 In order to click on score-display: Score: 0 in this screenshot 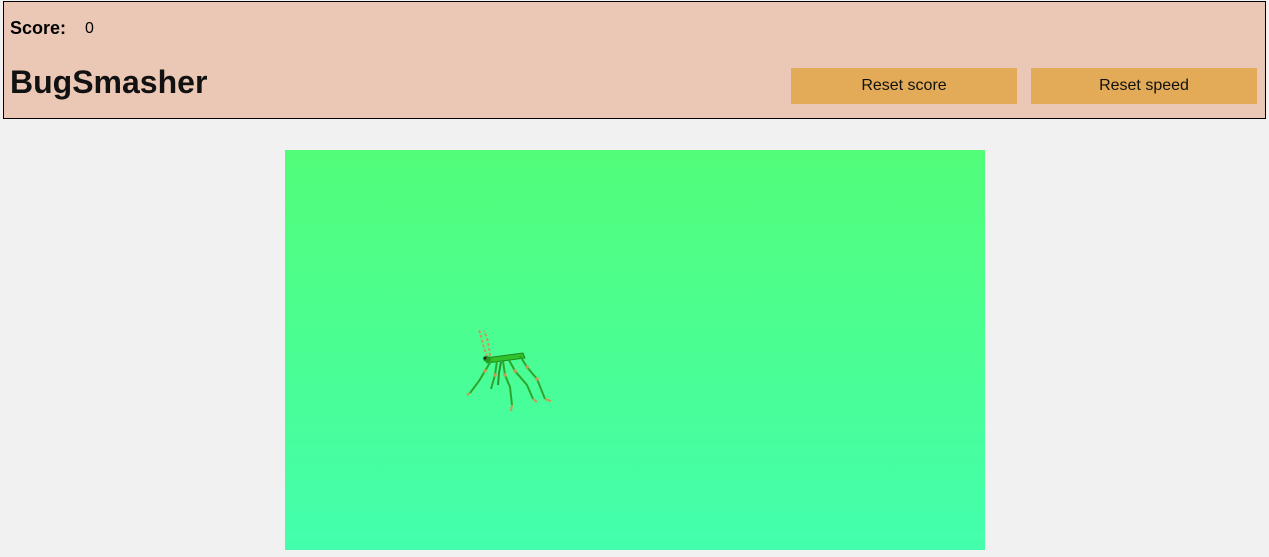, I will do `click(52, 28)`.